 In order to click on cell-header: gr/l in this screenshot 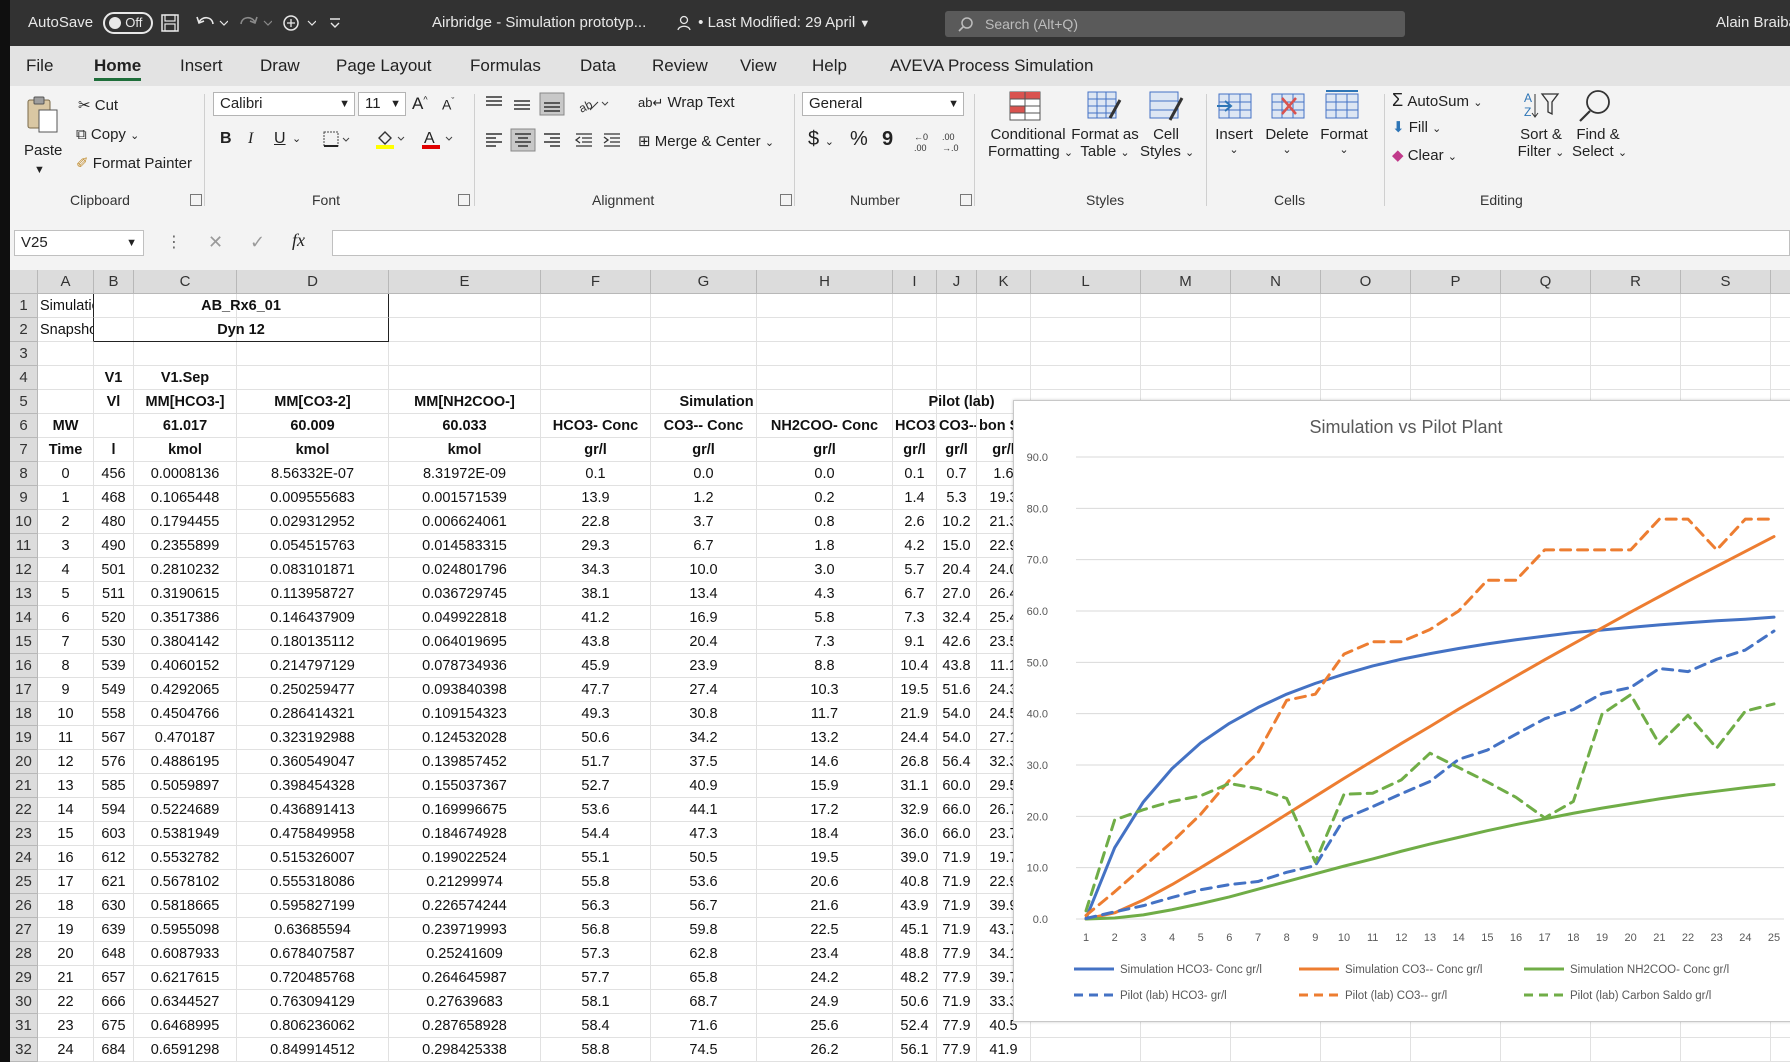, I will do `click(825, 450)`.